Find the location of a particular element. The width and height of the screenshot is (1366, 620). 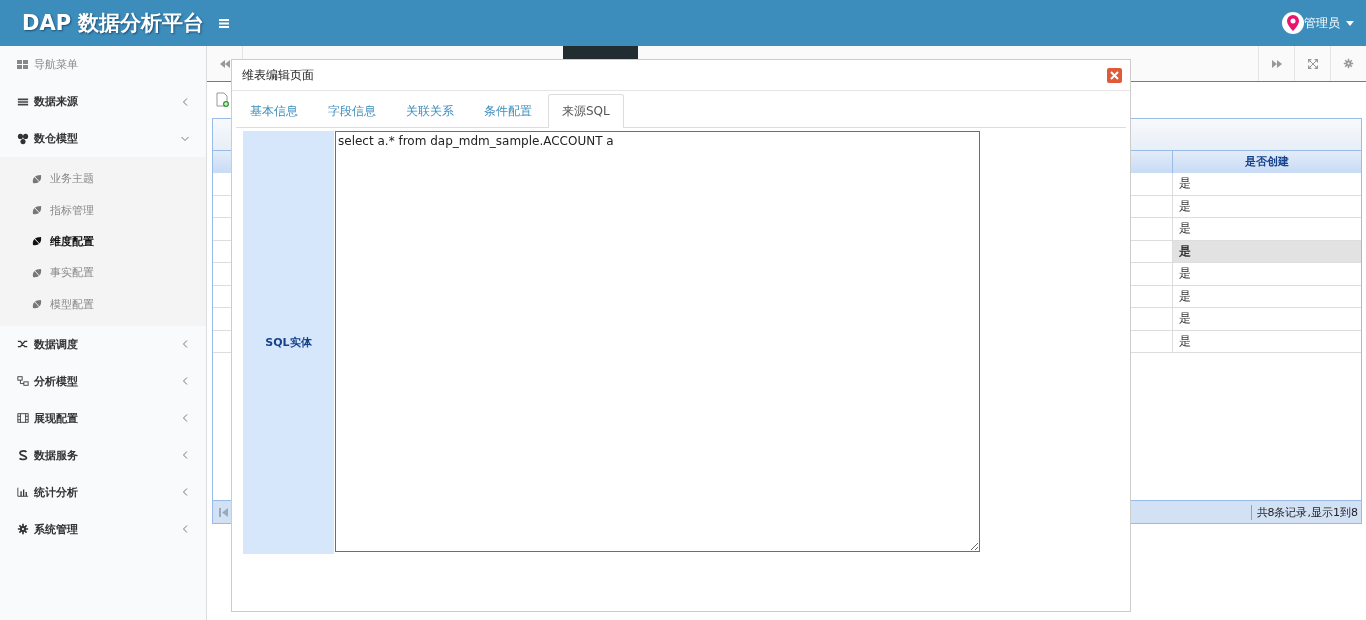

tab: 条件配置 is located at coordinates (508, 110).